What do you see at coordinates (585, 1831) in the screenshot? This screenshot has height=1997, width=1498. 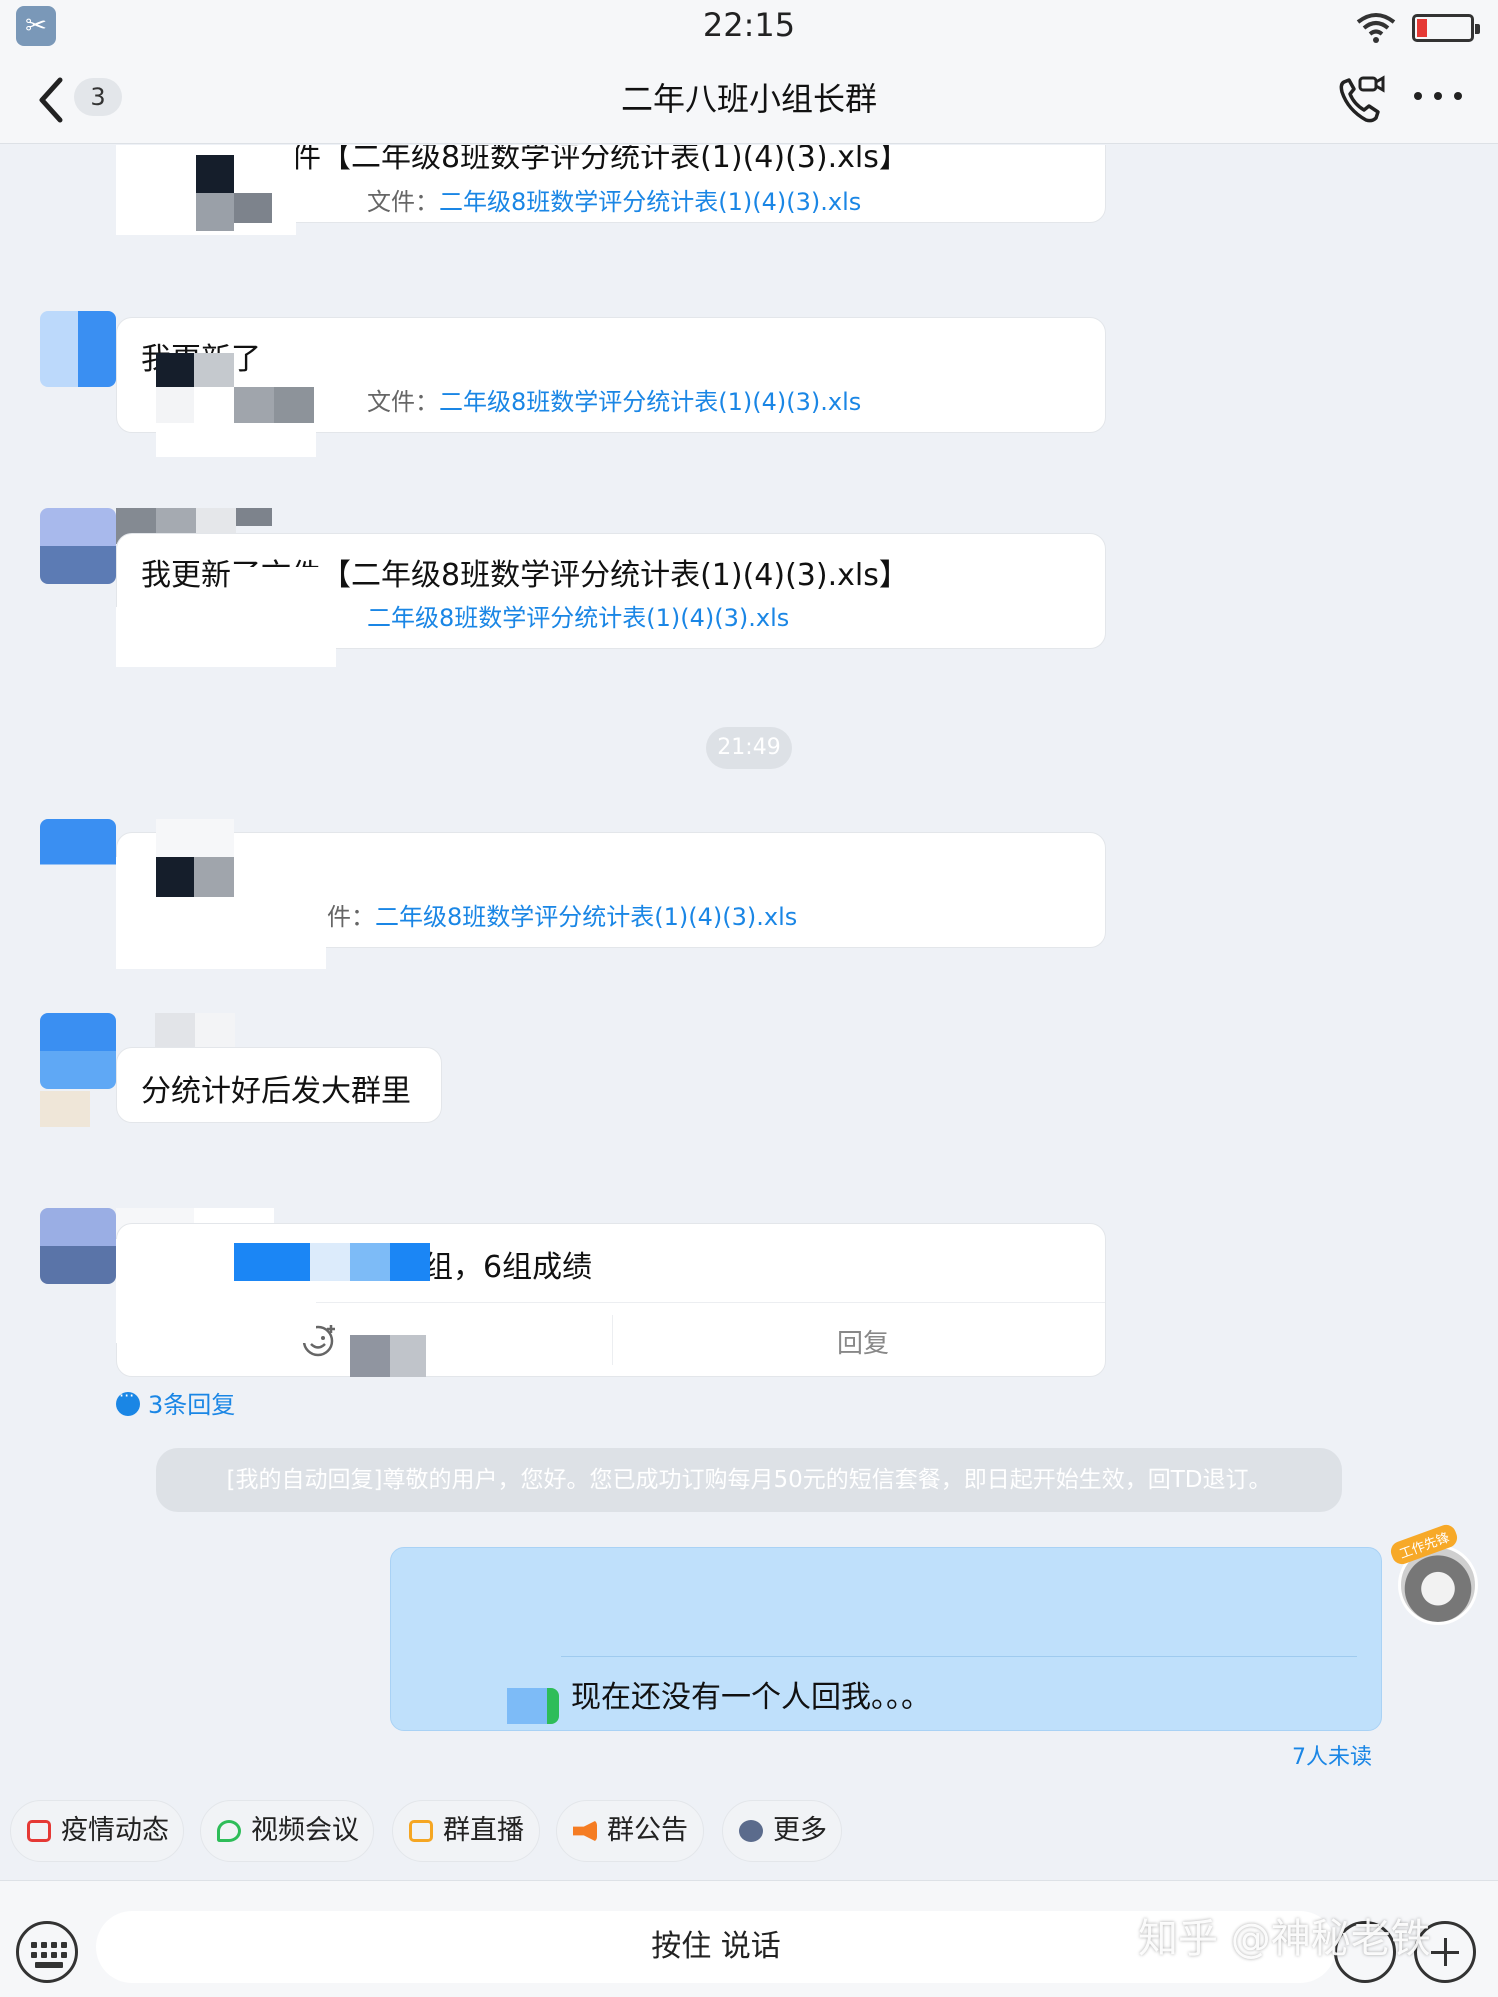 I see `megaphone-icon` at bounding box center [585, 1831].